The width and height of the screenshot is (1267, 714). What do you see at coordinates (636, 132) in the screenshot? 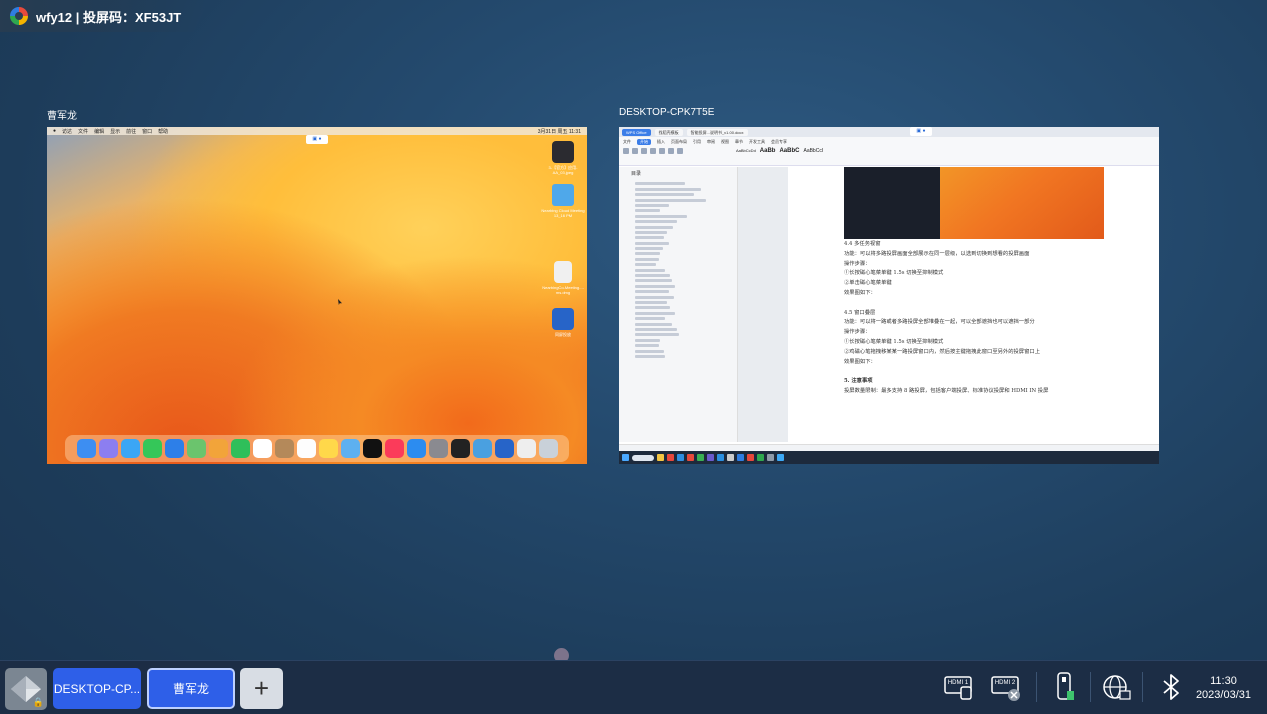
I see `tab-wps: WPS Office` at bounding box center [636, 132].